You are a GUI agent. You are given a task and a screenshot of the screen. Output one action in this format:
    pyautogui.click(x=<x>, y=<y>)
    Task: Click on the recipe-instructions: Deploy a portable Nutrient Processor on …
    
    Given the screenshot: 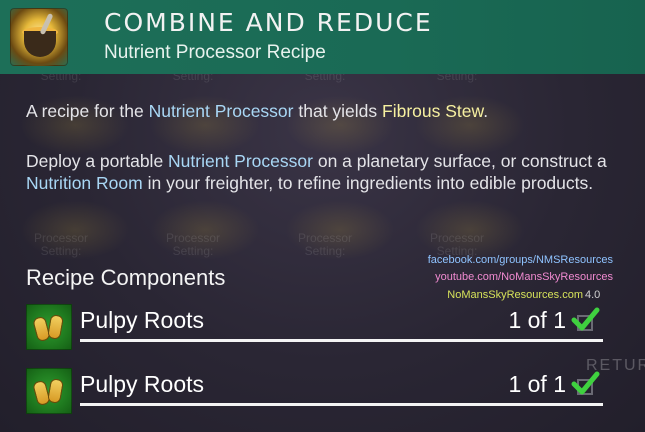 What is the action you would take?
    pyautogui.click(x=321, y=172)
    